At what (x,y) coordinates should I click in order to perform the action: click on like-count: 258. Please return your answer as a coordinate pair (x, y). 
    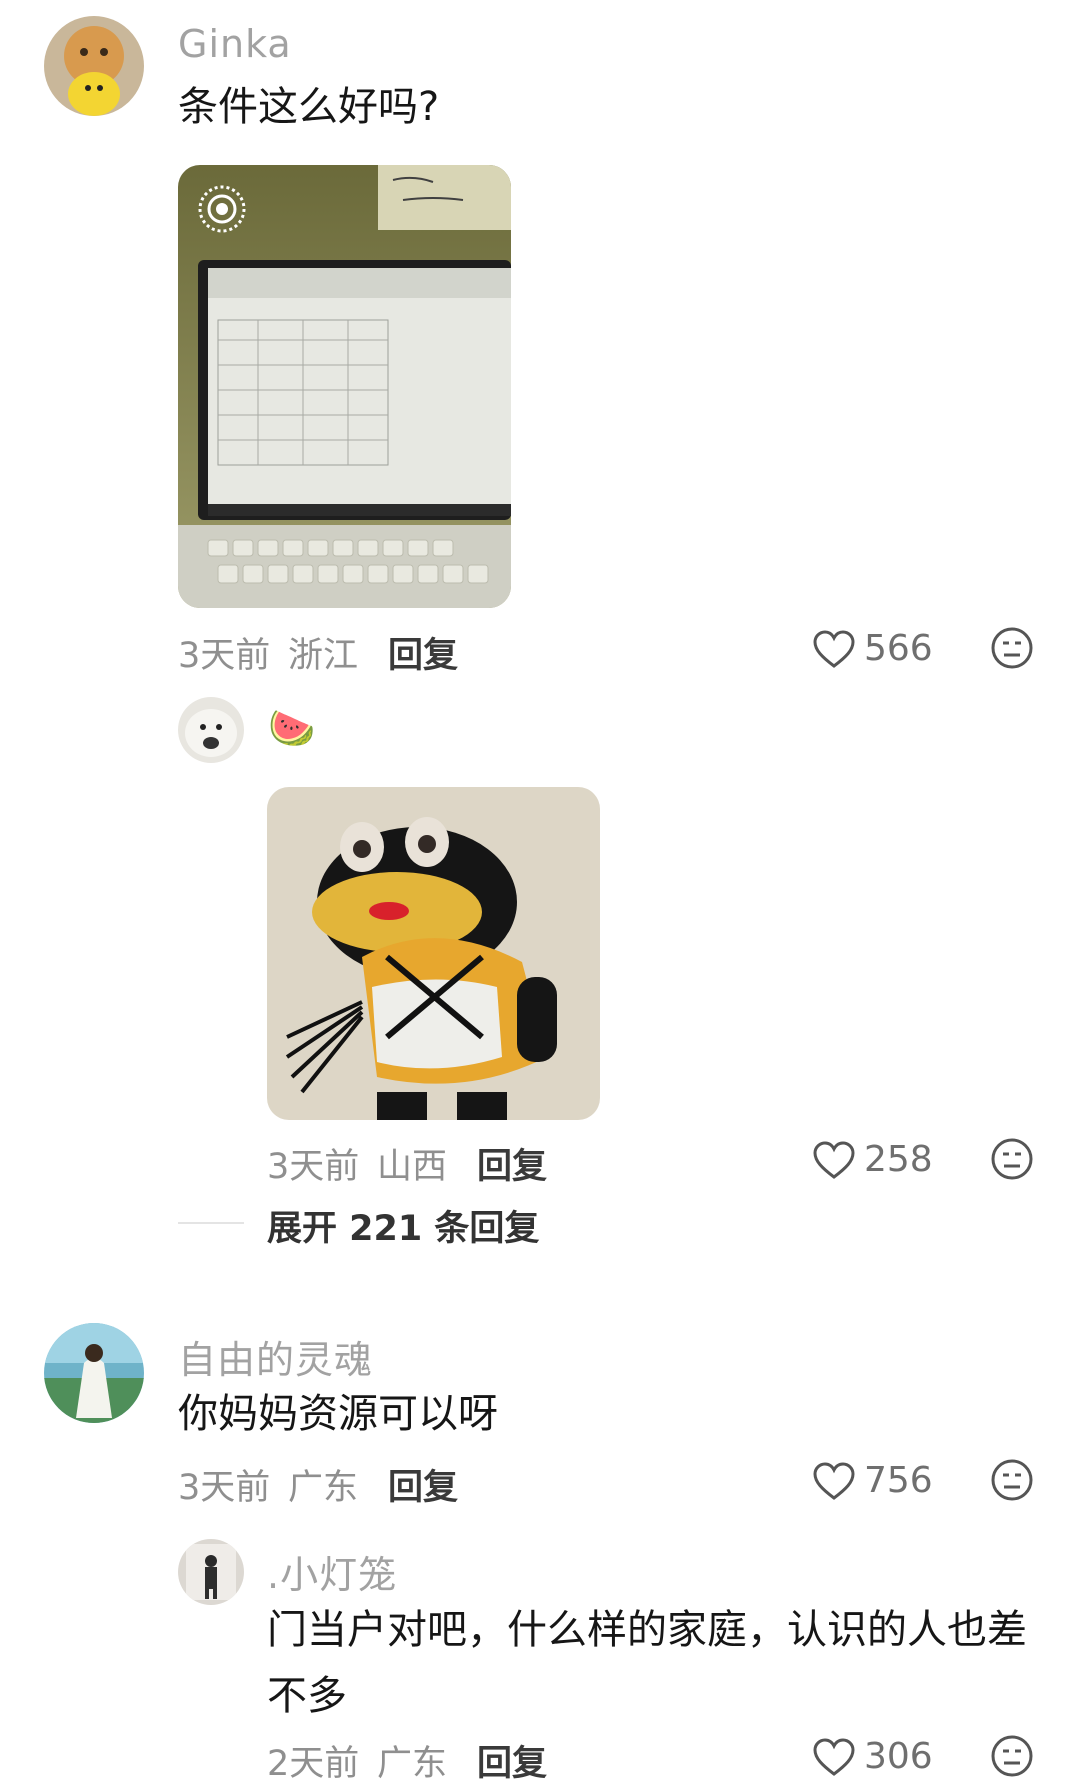
    Looking at the image, I should click on (898, 1159).